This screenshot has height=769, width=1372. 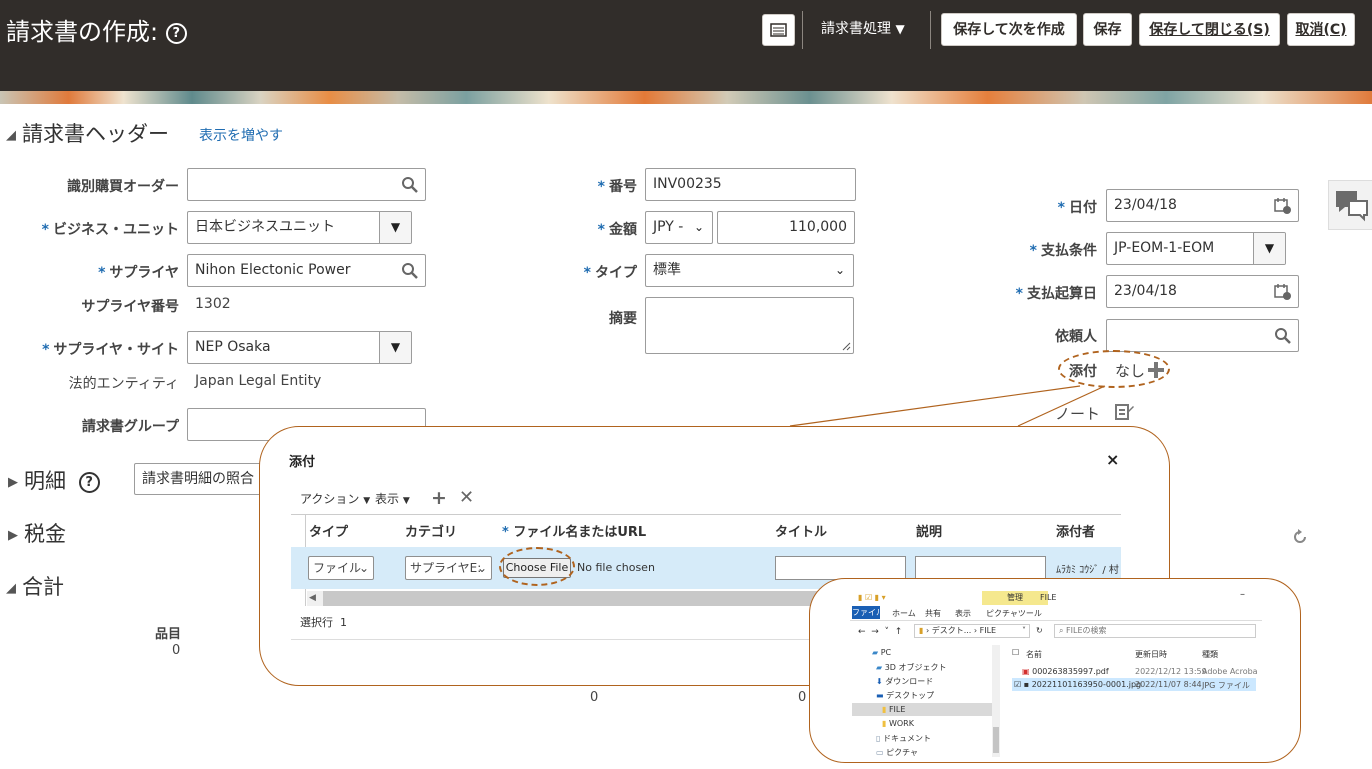 I want to click on toolbar-divider, so click(x=930, y=30).